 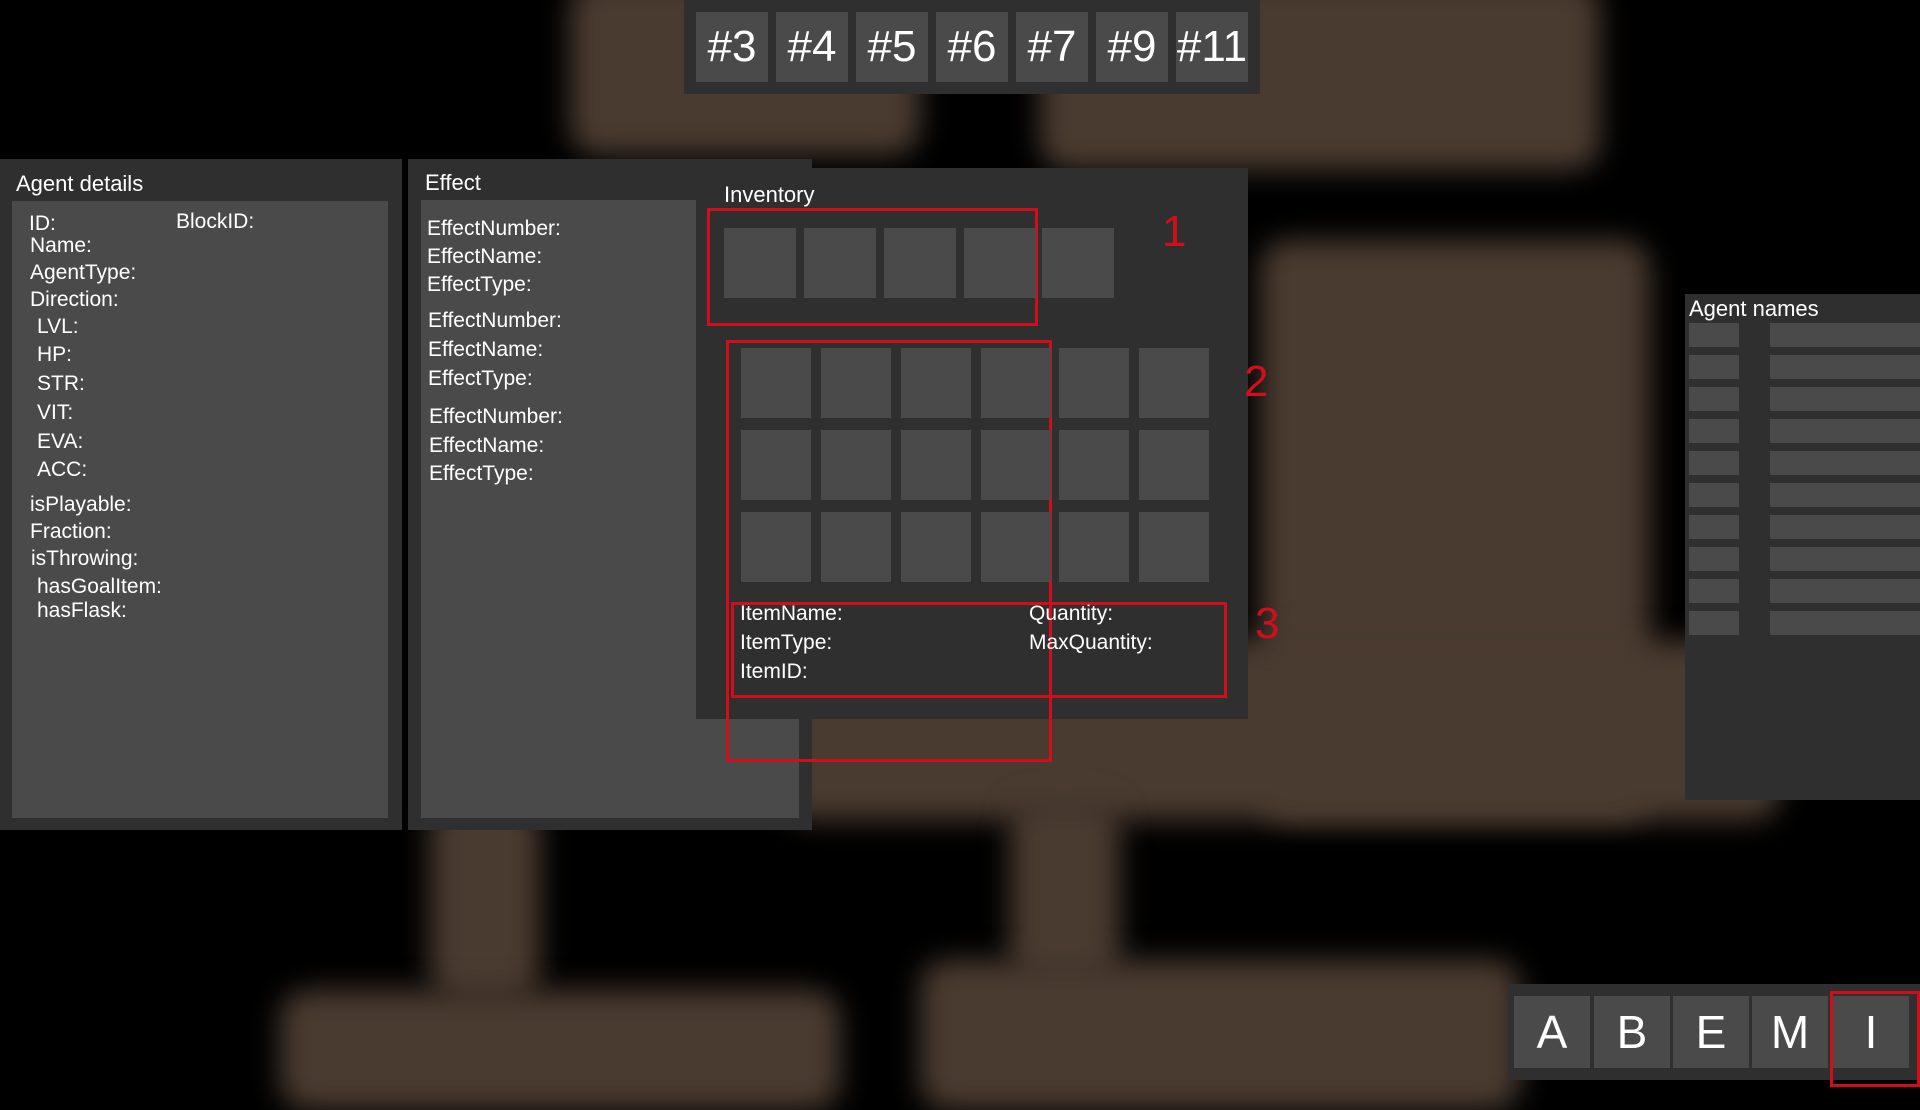 What do you see at coordinates (61, 245) in the screenshot?
I see `name-label: Name:` at bounding box center [61, 245].